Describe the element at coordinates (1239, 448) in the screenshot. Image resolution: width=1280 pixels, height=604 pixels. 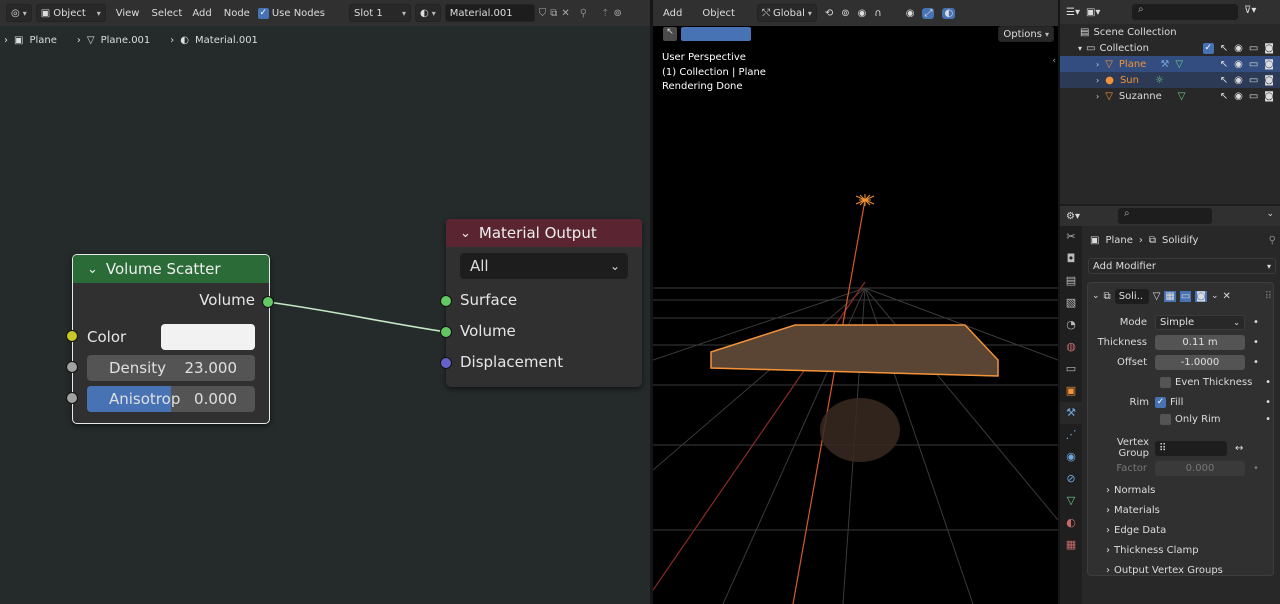
I see `invert-arrows-icon: ↔` at that location.